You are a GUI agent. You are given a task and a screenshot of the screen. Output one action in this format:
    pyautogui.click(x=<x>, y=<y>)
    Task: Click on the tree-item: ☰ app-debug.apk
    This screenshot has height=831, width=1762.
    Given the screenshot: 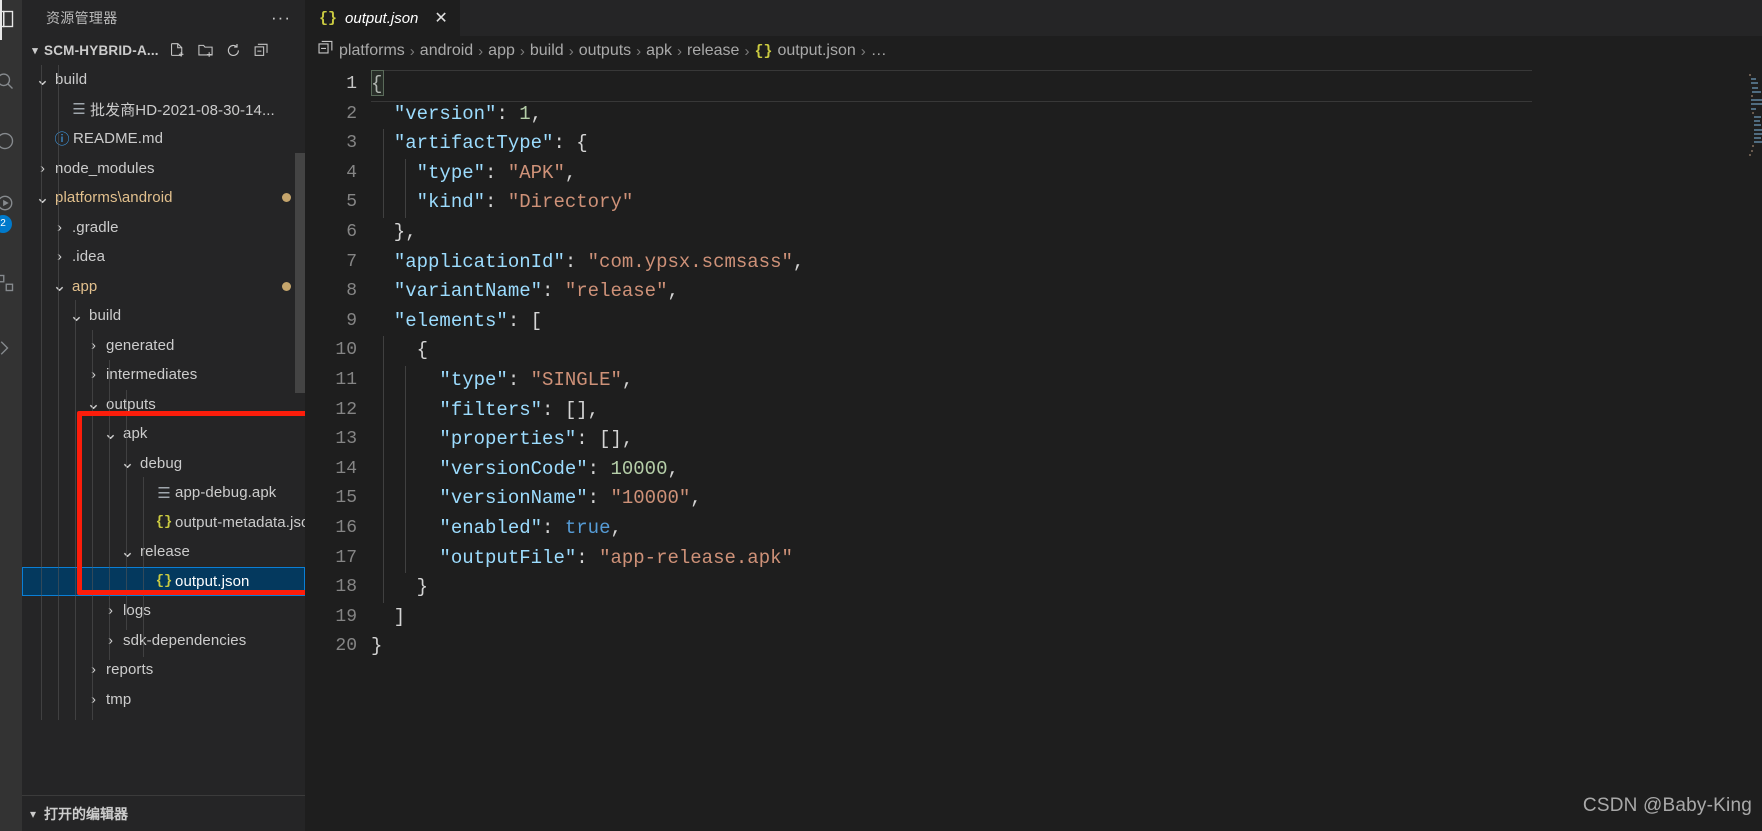 What is the action you would take?
    pyautogui.click(x=163, y=493)
    